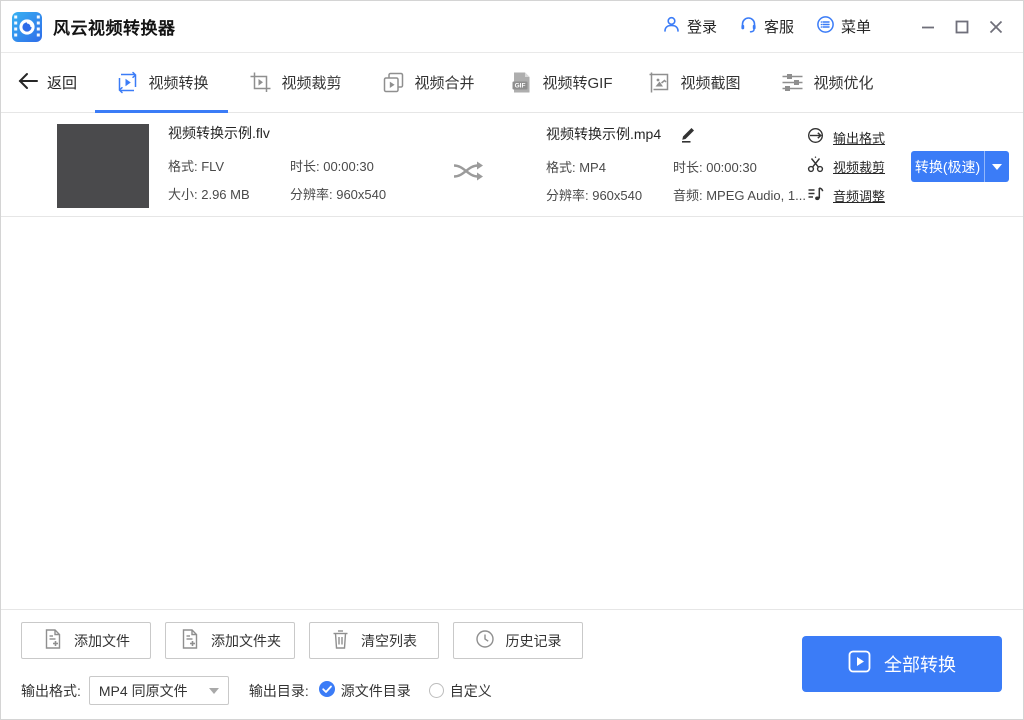  I want to click on tab-video-optimize: 视频优化, so click(826, 82).